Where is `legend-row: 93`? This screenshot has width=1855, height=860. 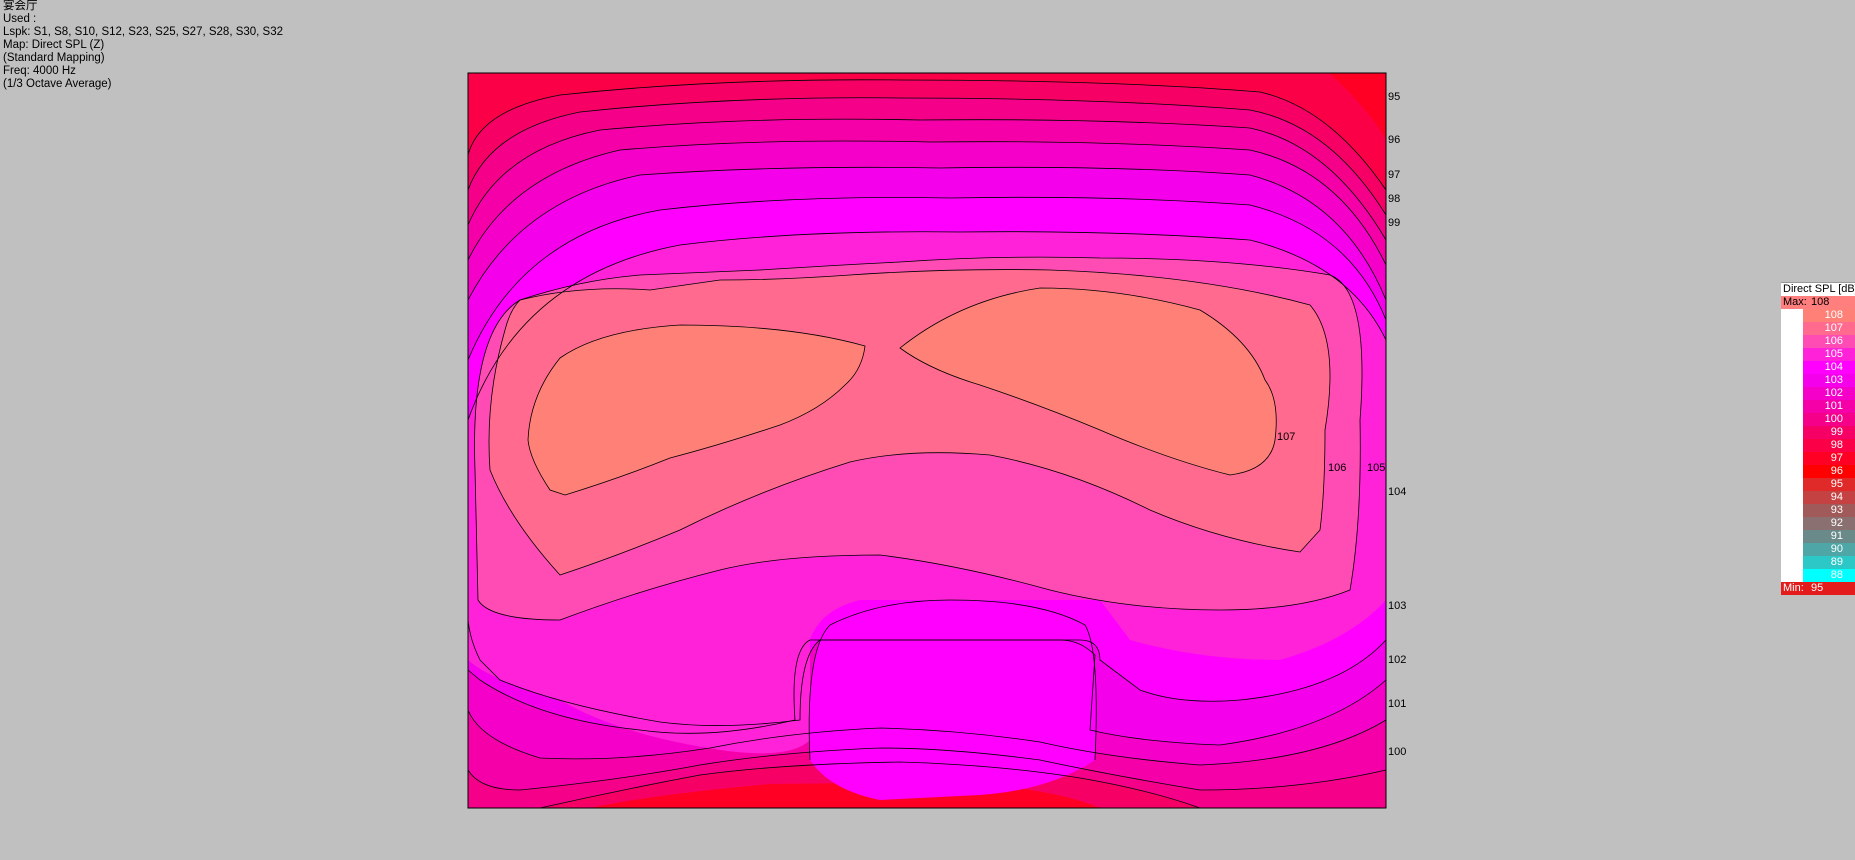
legend-row: 93 is located at coordinates (1818, 510).